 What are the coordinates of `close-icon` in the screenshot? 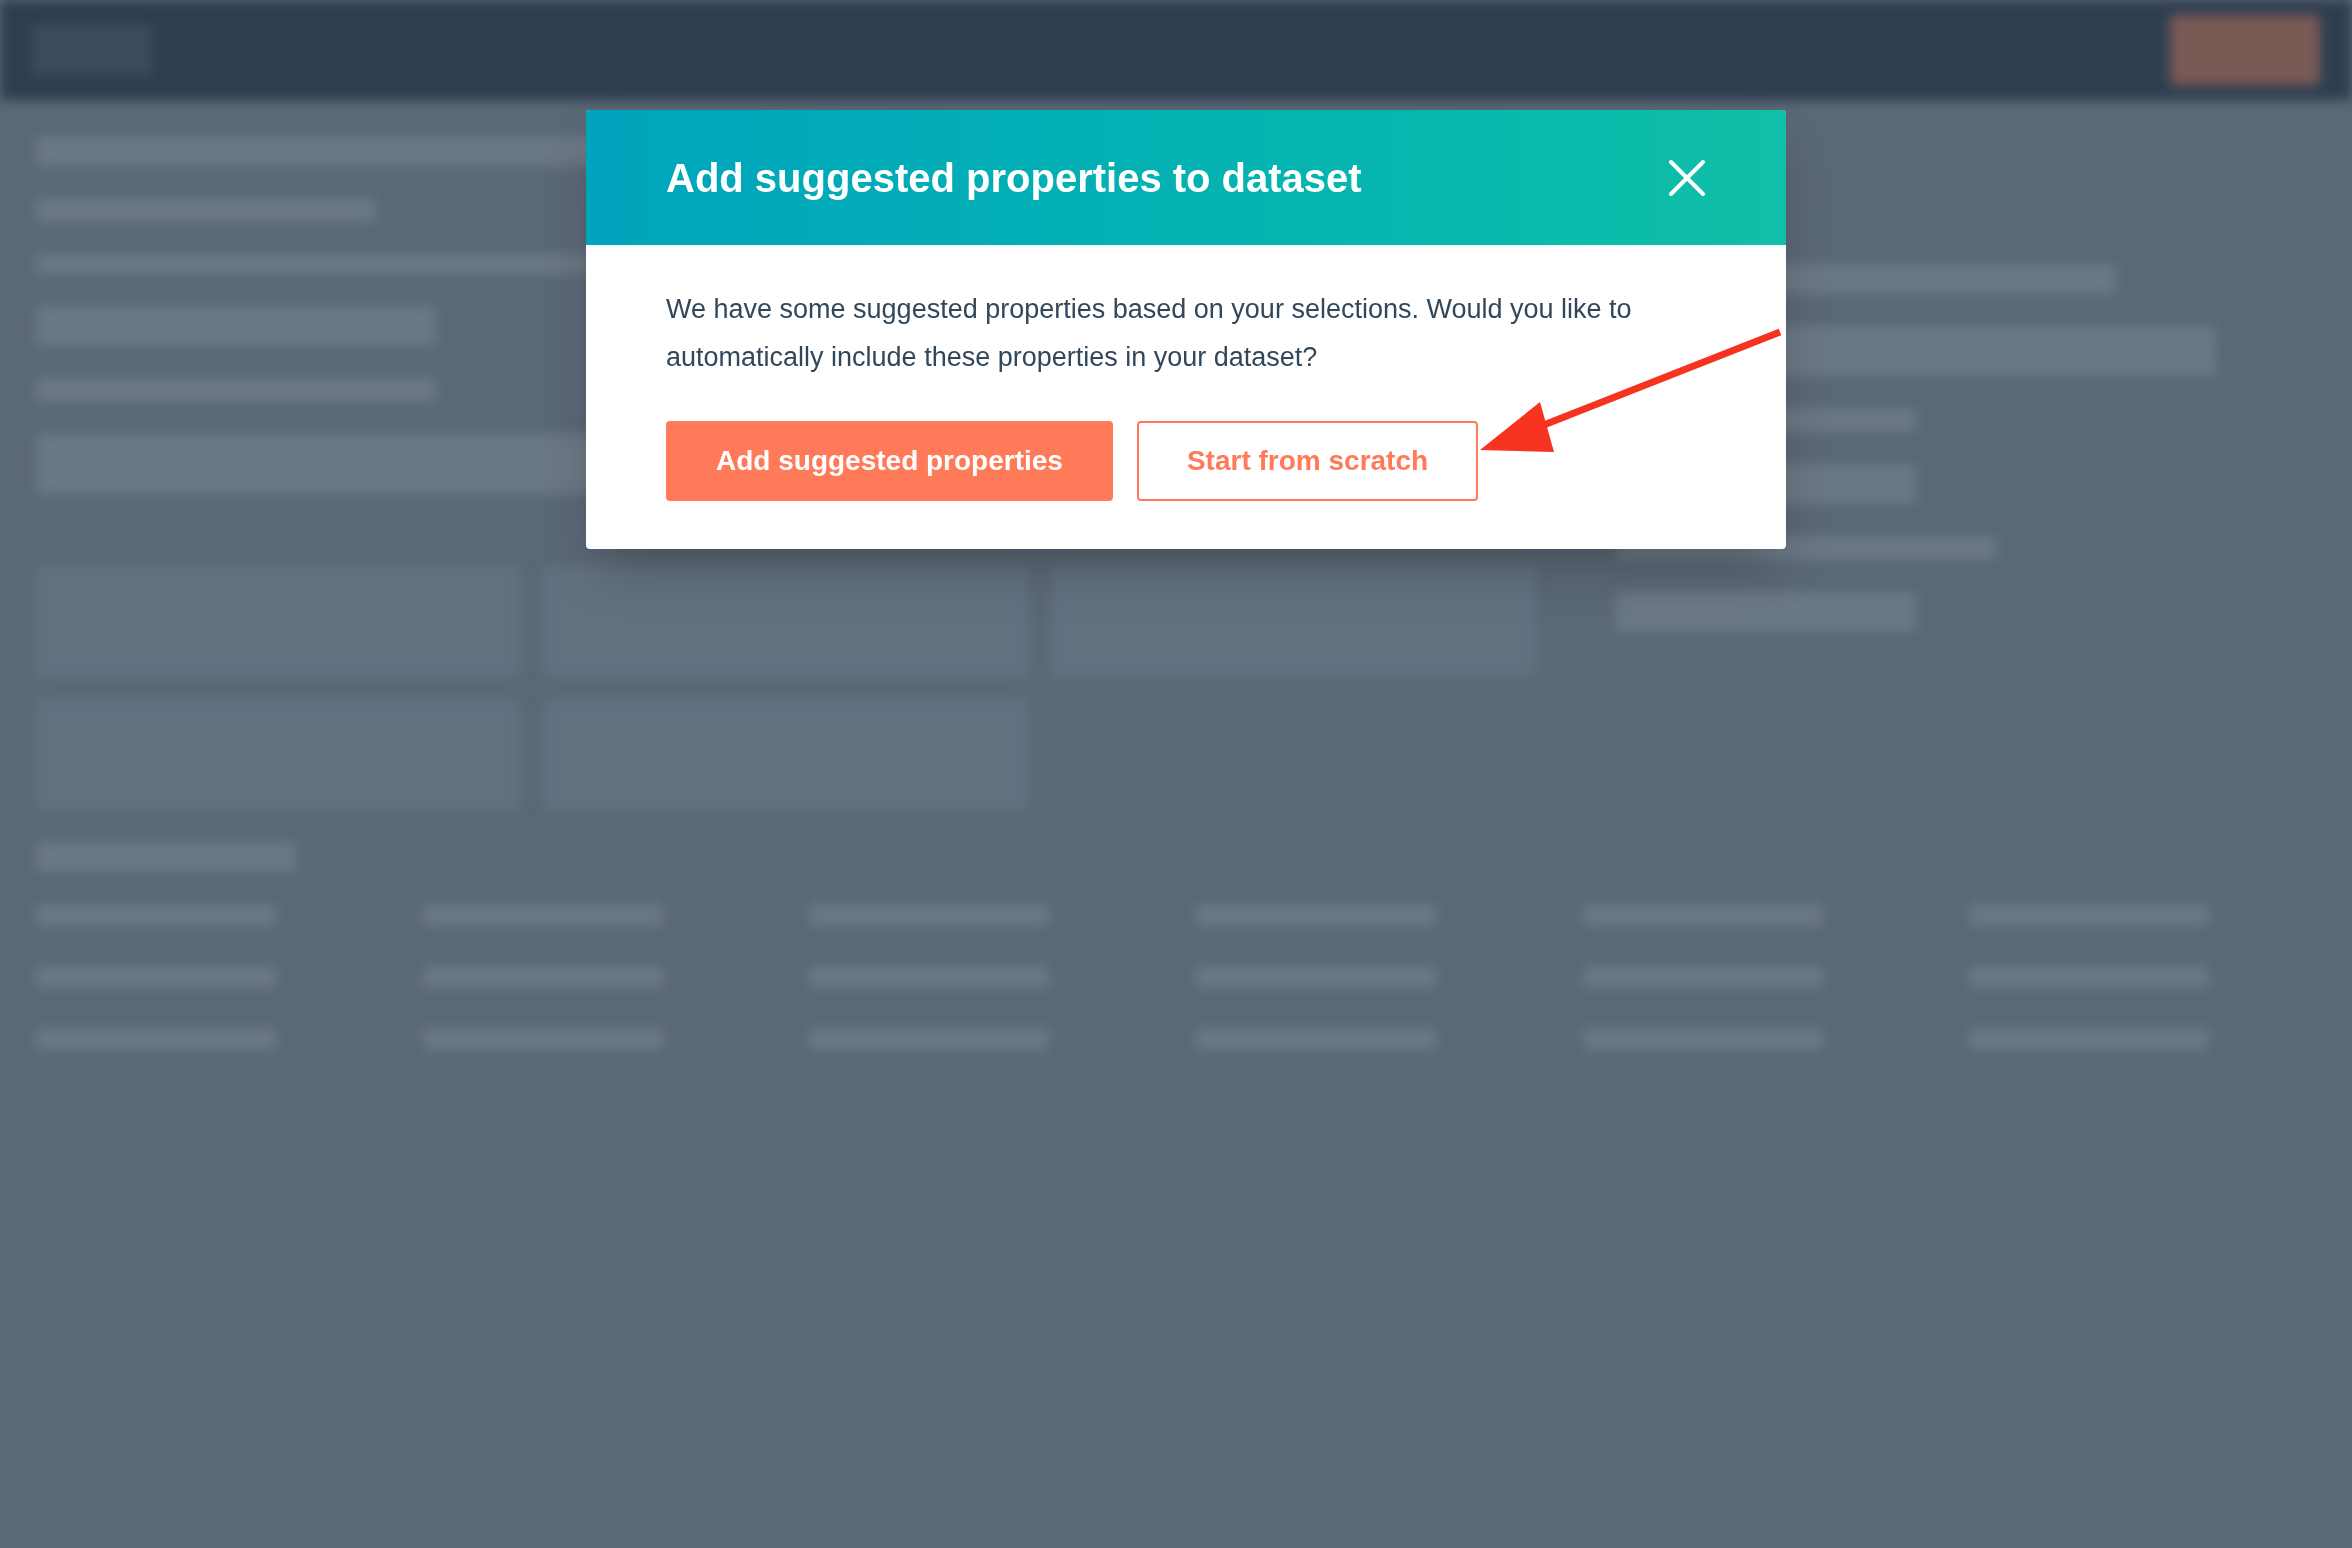 It's located at (1687, 177).